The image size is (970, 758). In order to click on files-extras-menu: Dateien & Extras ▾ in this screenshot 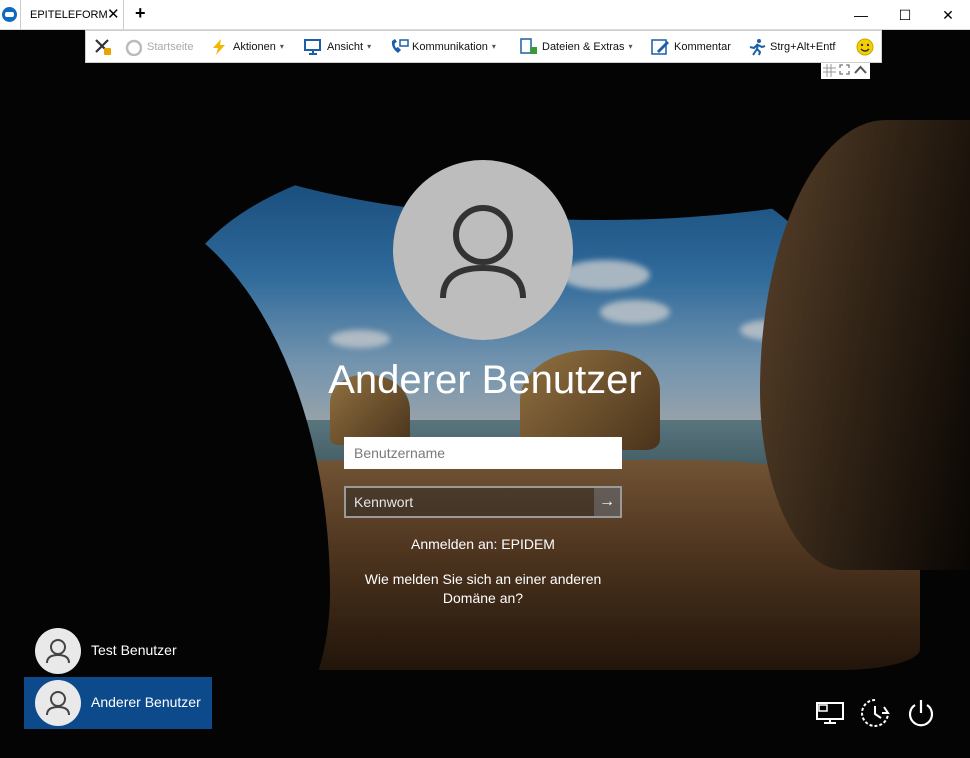, I will do `click(576, 46)`.